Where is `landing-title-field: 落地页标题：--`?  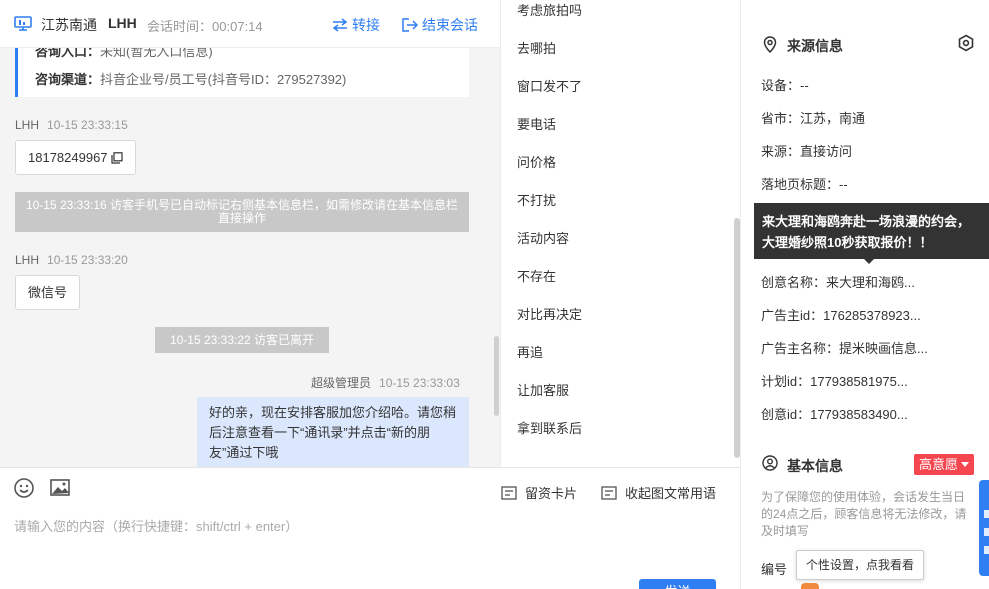 landing-title-field: 落地页标题：-- is located at coordinates (804, 184).